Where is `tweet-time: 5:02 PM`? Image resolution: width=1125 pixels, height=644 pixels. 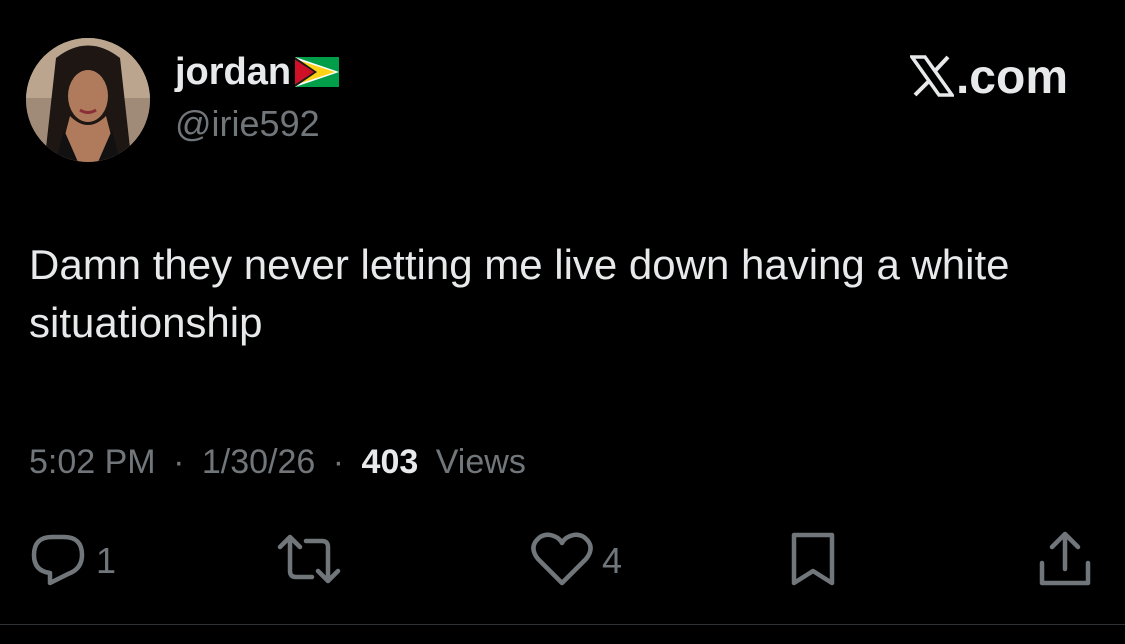 tweet-time: 5:02 PM is located at coordinates (92, 462).